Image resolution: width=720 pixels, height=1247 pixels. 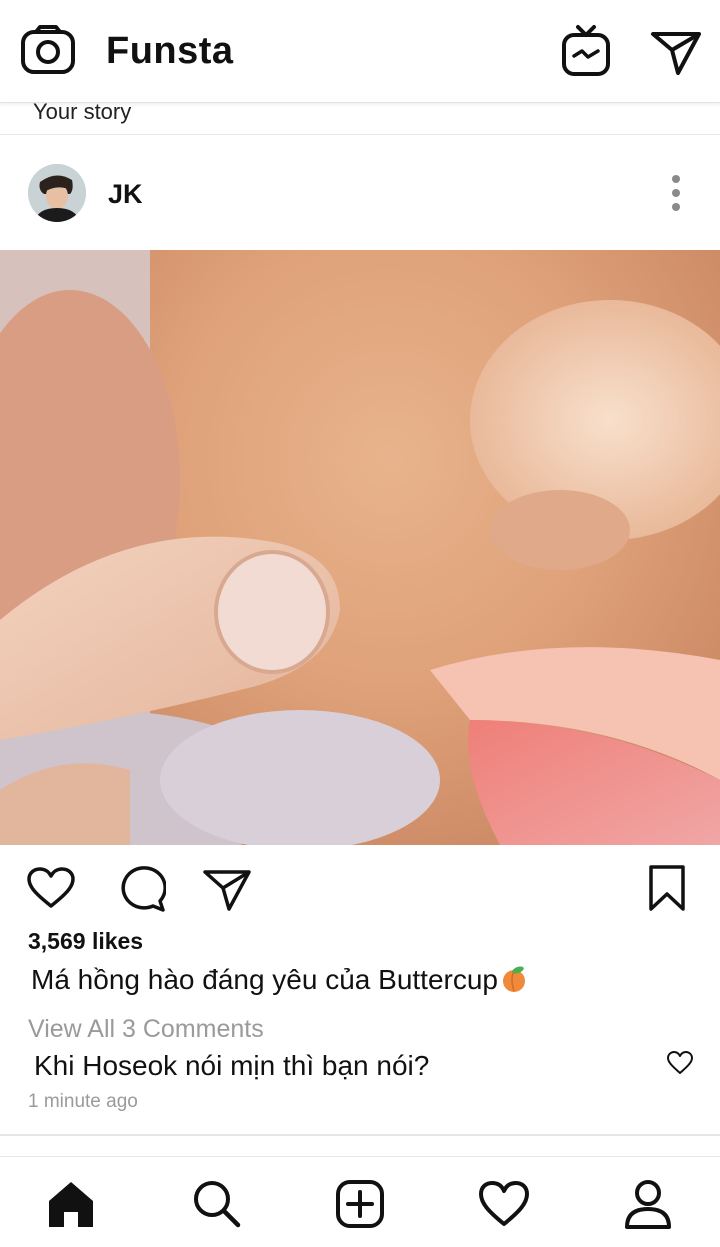 What do you see at coordinates (146, 1029) in the screenshot?
I see `view-comments-link: View All 3 Comments` at bounding box center [146, 1029].